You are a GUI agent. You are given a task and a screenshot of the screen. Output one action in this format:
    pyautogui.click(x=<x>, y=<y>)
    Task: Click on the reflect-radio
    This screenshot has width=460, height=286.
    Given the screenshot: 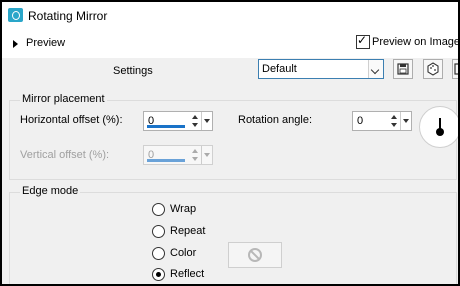 What is the action you would take?
    pyautogui.click(x=158, y=274)
    